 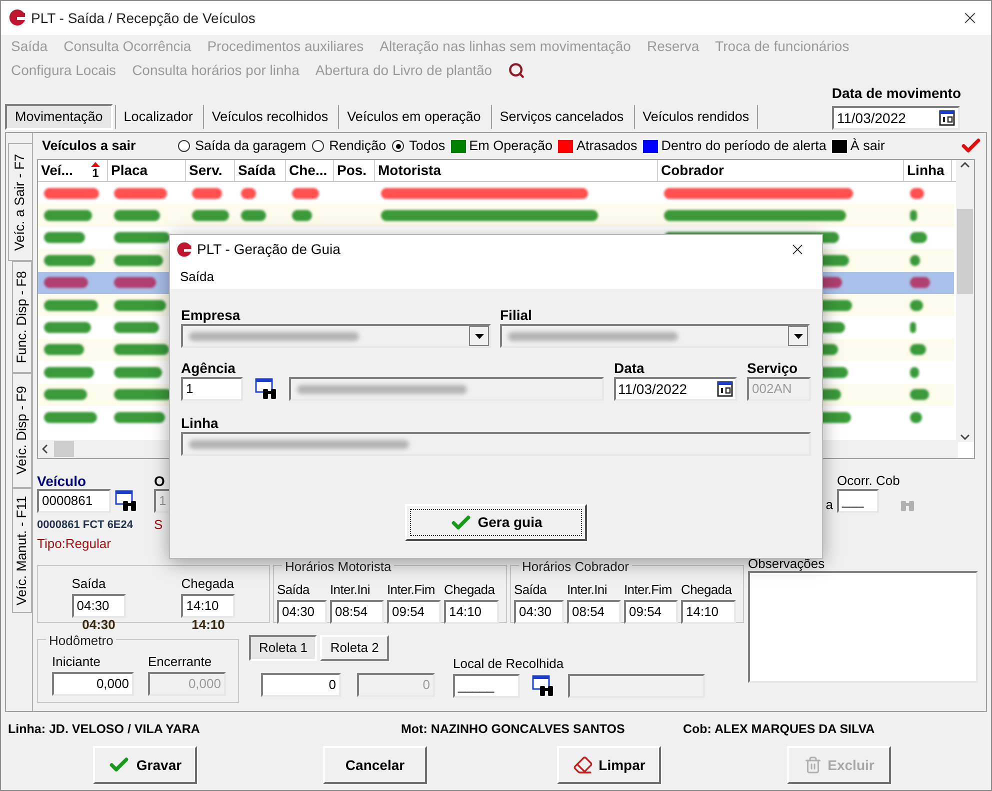 I want to click on turnstile-tab: Roleta 2, so click(x=354, y=648).